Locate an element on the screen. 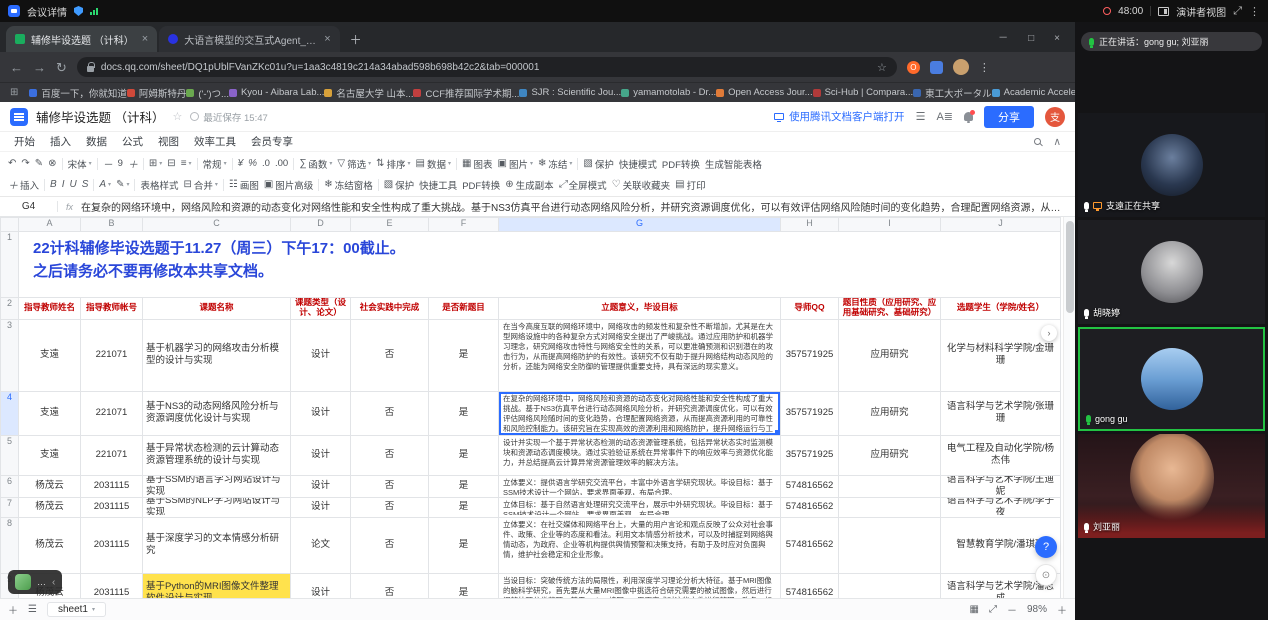 The height and width of the screenshot is (620, 1268). zoom-out-button: － is located at coordinates (1012, 609).